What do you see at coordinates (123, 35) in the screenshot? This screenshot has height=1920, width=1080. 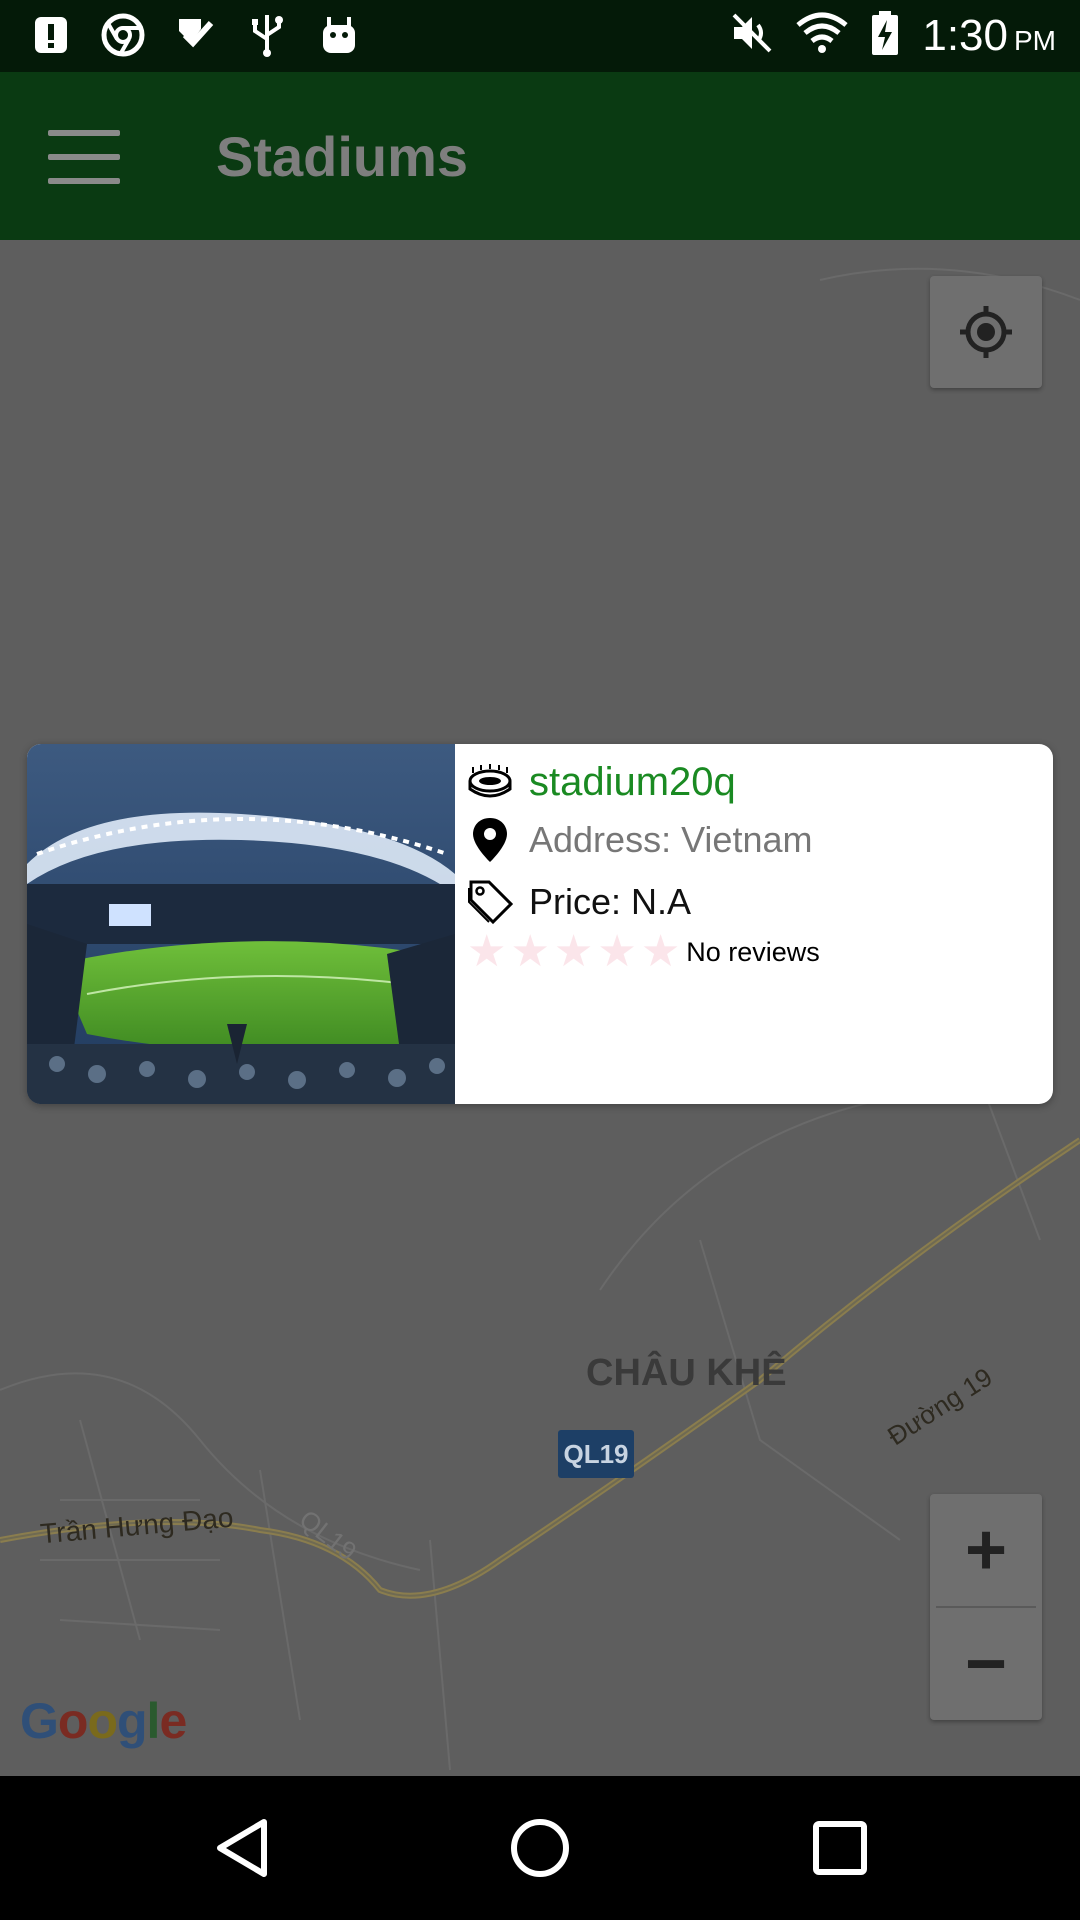 I see `chrome-icon` at bounding box center [123, 35].